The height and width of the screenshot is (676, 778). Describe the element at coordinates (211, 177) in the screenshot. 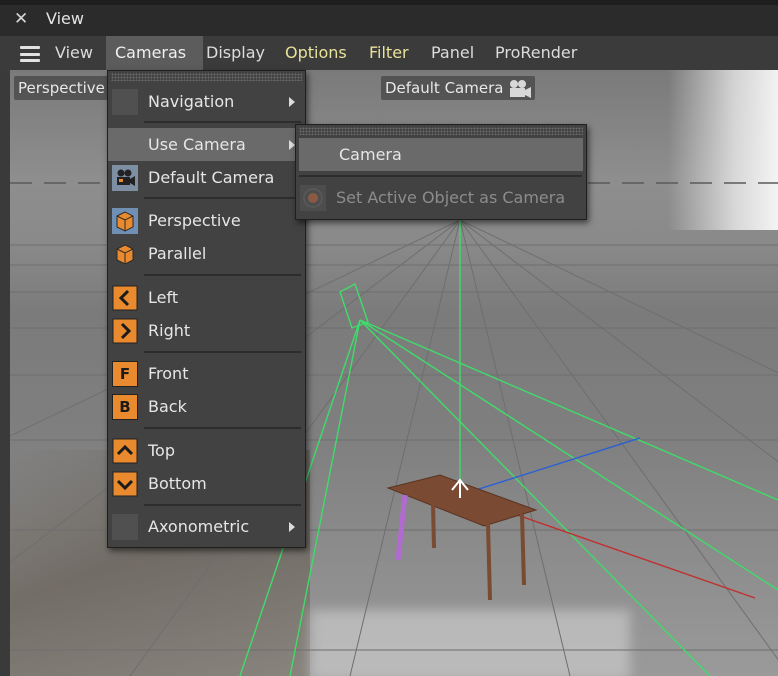

I see `menu-item-label: Default Camera` at that location.